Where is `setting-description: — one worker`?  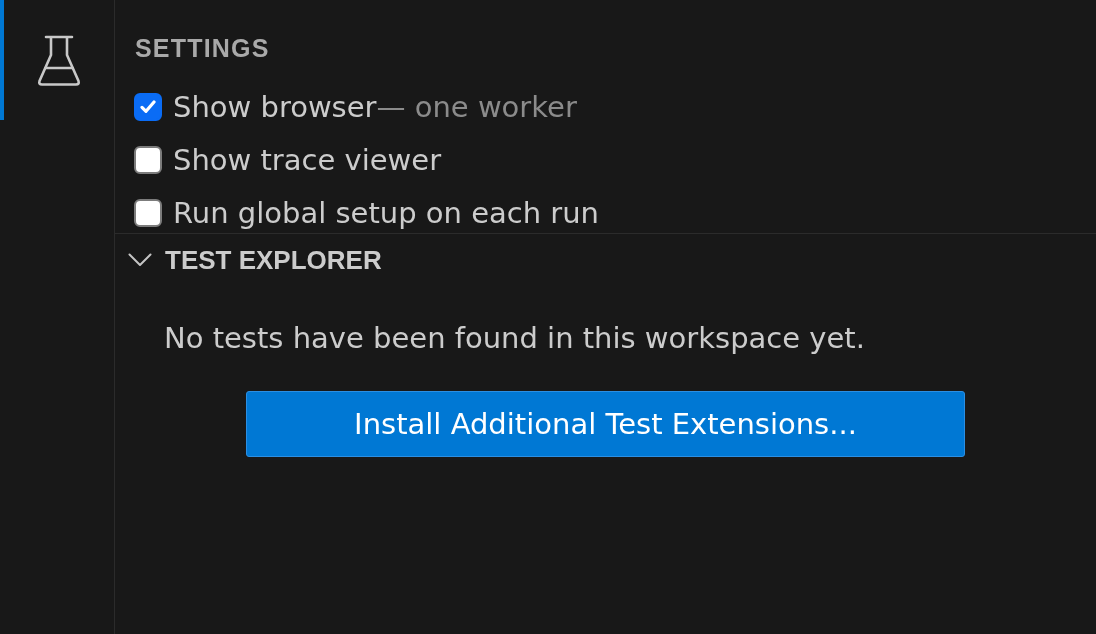
setting-description: — one worker is located at coordinates (476, 107).